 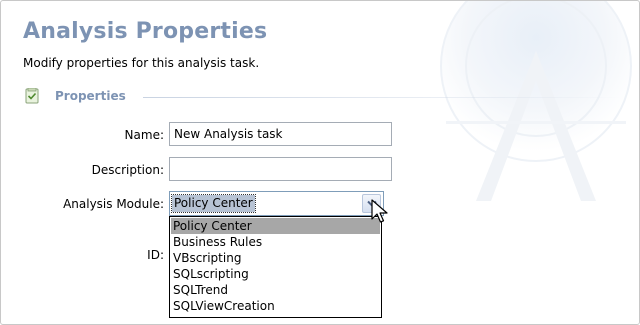 What do you see at coordinates (280, 169) in the screenshot?
I see `description-input` at bounding box center [280, 169].